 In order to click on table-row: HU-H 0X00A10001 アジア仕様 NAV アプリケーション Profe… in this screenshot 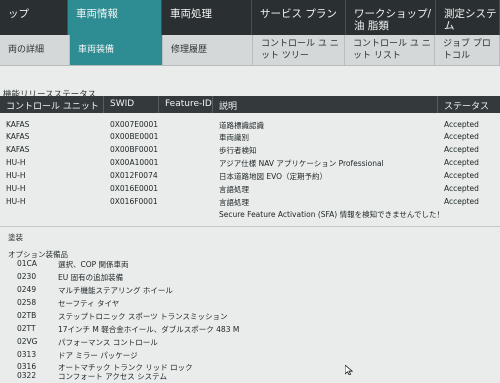, I will do `click(250, 163)`.